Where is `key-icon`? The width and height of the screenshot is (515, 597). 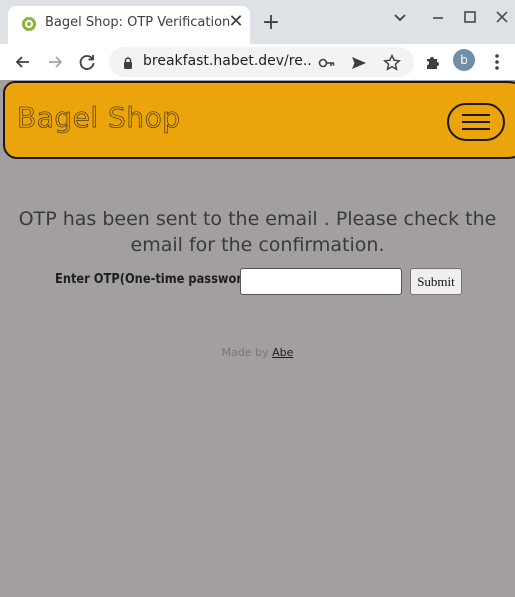 key-icon is located at coordinates (327, 63).